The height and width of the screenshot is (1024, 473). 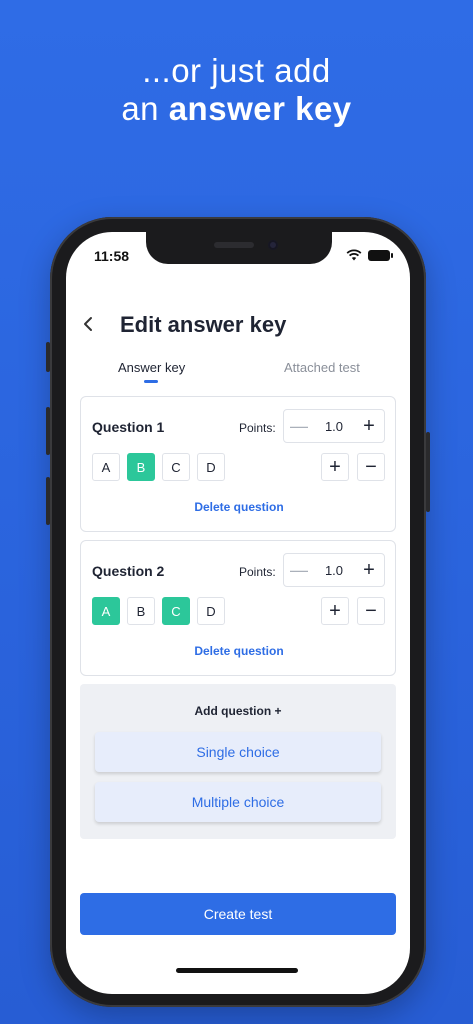 What do you see at coordinates (96, 325) in the screenshot?
I see `chevron-left-icon` at bounding box center [96, 325].